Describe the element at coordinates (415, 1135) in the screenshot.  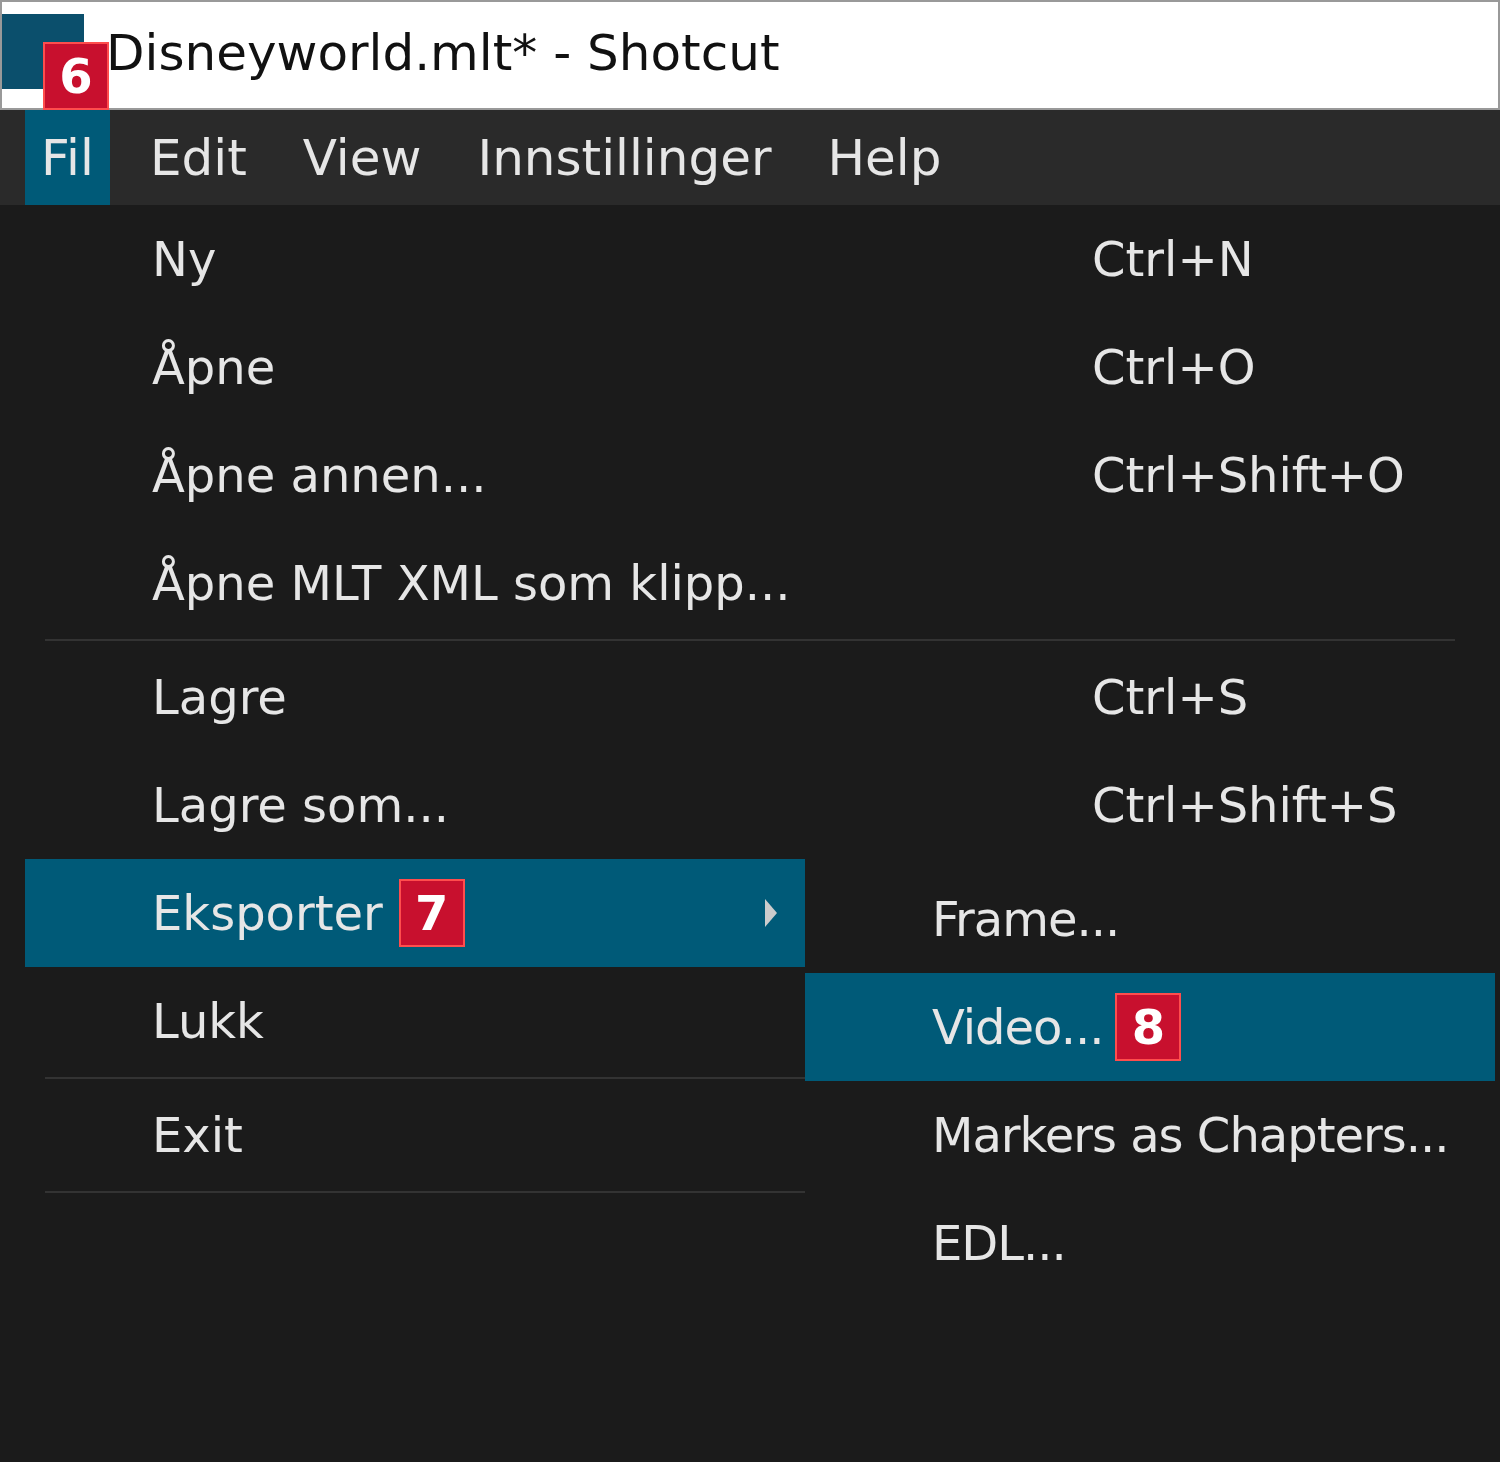
I see `menu-item: Exit` at that location.